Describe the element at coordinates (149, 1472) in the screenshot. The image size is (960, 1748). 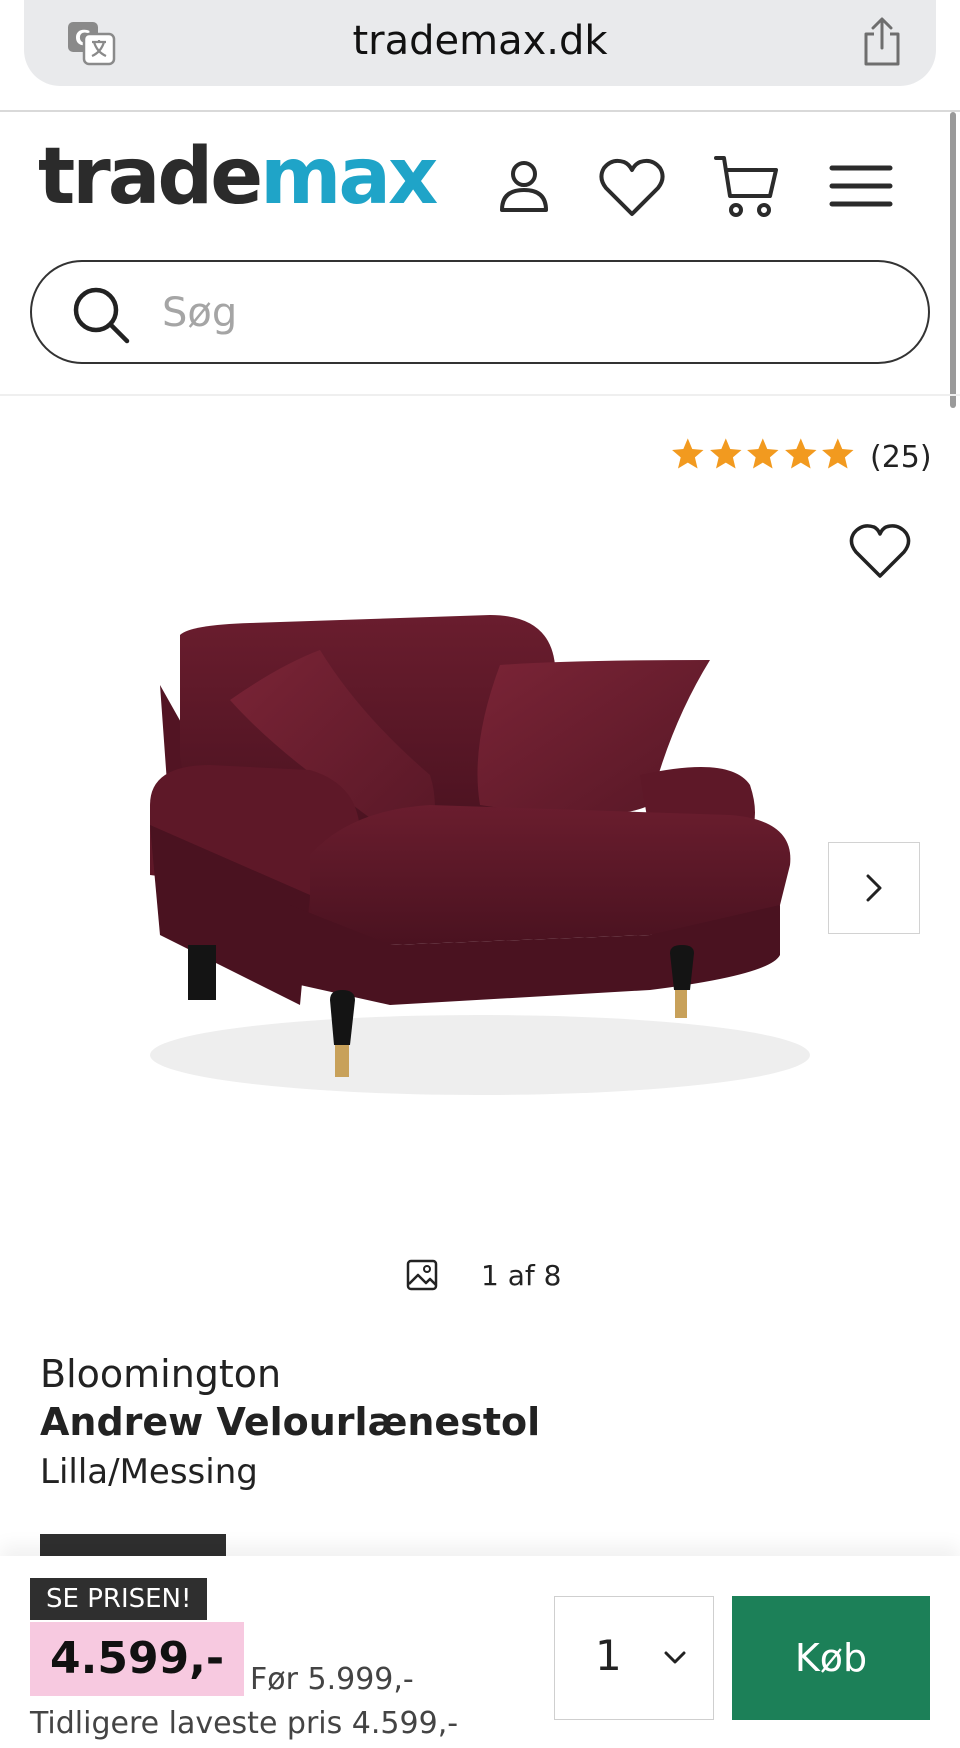
I see `product-variant: Lilla/Messing` at that location.